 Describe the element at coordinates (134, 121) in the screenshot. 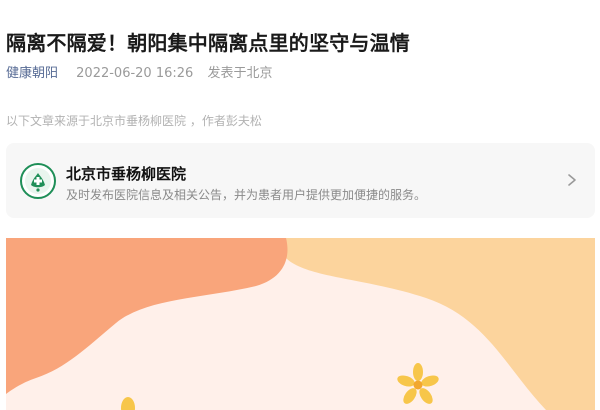

I see `source-note: 以下文章来源于北京市垂杨柳医院 ，作者彭夫松` at that location.